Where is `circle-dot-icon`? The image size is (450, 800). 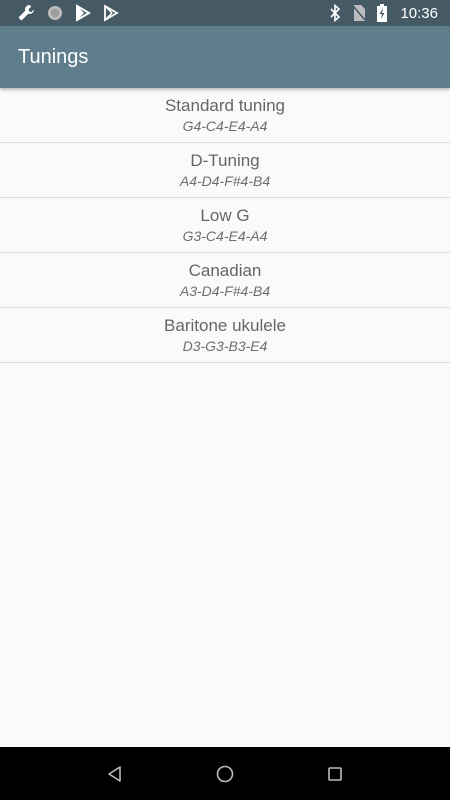
circle-dot-icon is located at coordinates (55, 13).